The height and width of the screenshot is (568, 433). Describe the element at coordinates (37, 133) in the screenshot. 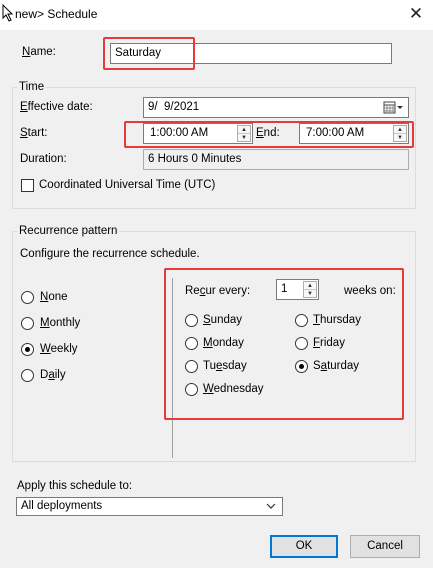

I see `start-rest: tart:` at that location.